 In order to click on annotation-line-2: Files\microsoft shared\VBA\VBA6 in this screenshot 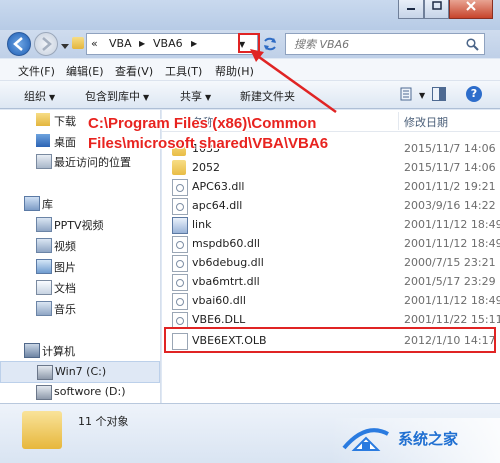, I will do `click(208, 143)`.